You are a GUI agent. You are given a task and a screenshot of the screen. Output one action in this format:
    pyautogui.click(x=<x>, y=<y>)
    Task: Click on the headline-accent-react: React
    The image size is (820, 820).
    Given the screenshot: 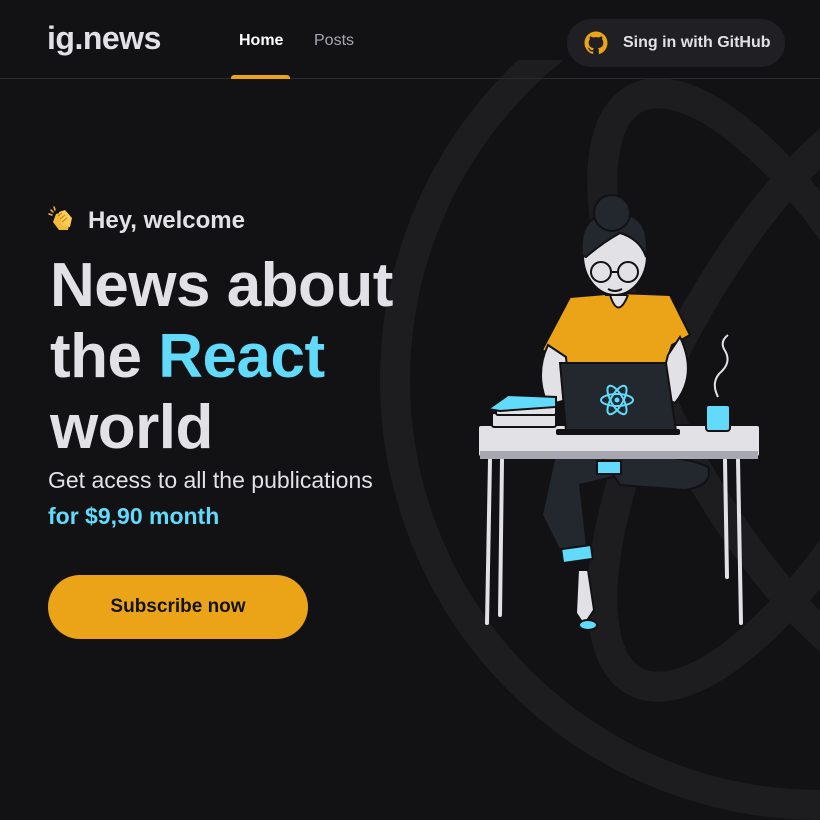 What is the action you would take?
    pyautogui.click(x=241, y=356)
    